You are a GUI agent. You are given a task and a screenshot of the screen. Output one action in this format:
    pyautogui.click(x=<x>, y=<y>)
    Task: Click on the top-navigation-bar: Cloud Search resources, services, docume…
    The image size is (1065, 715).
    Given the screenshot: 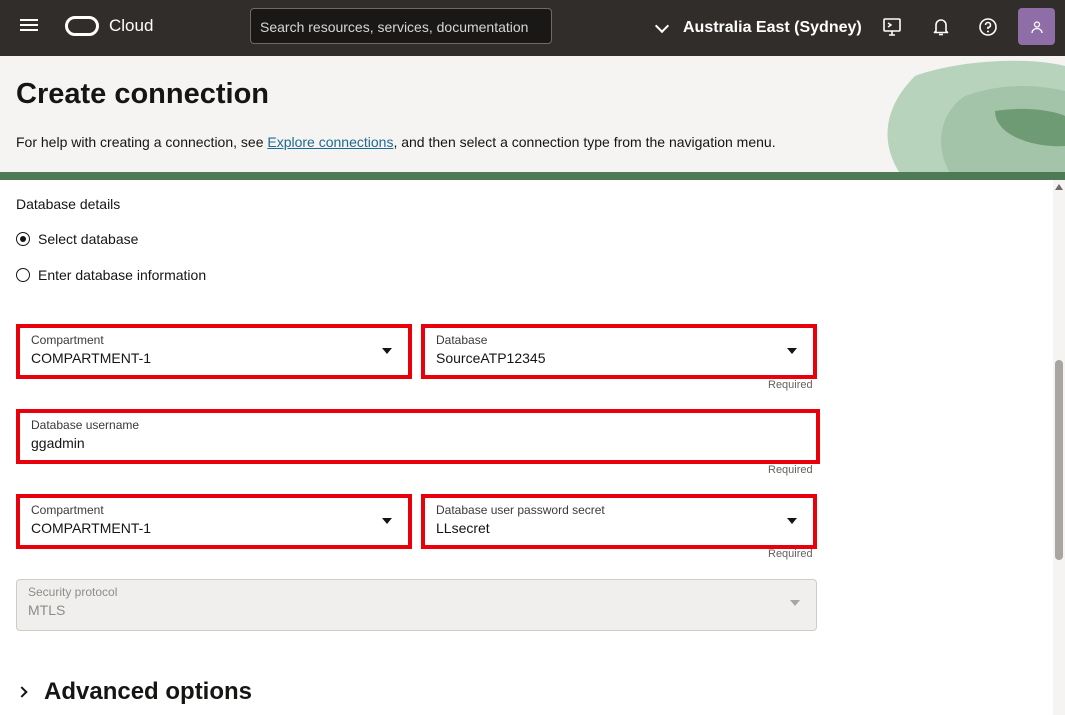 What is the action you would take?
    pyautogui.click(x=532, y=28)
    